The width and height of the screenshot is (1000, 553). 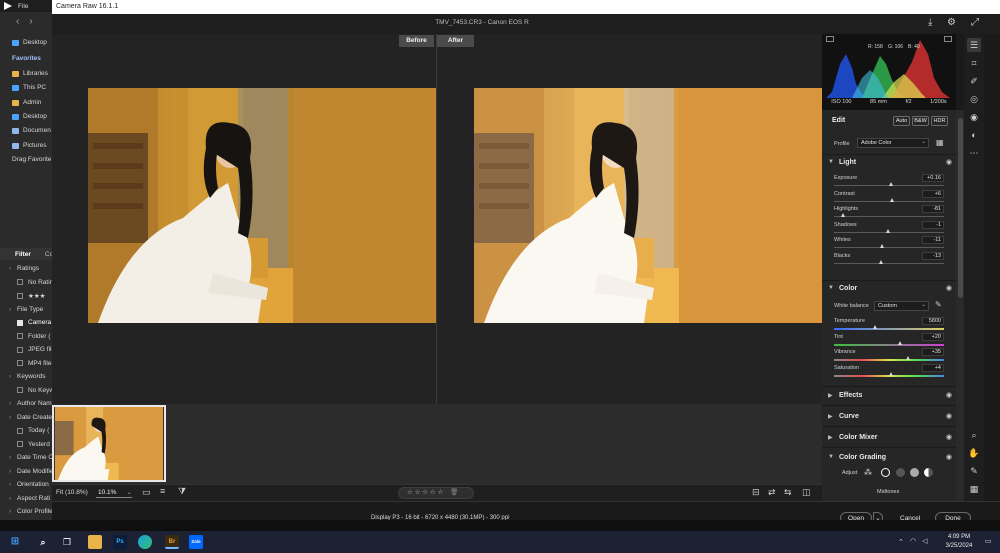 What do you see at coordinates (974, 63) in the screenshot?
I see `crop-icon: ⌗` at bounding box center [974, 63].